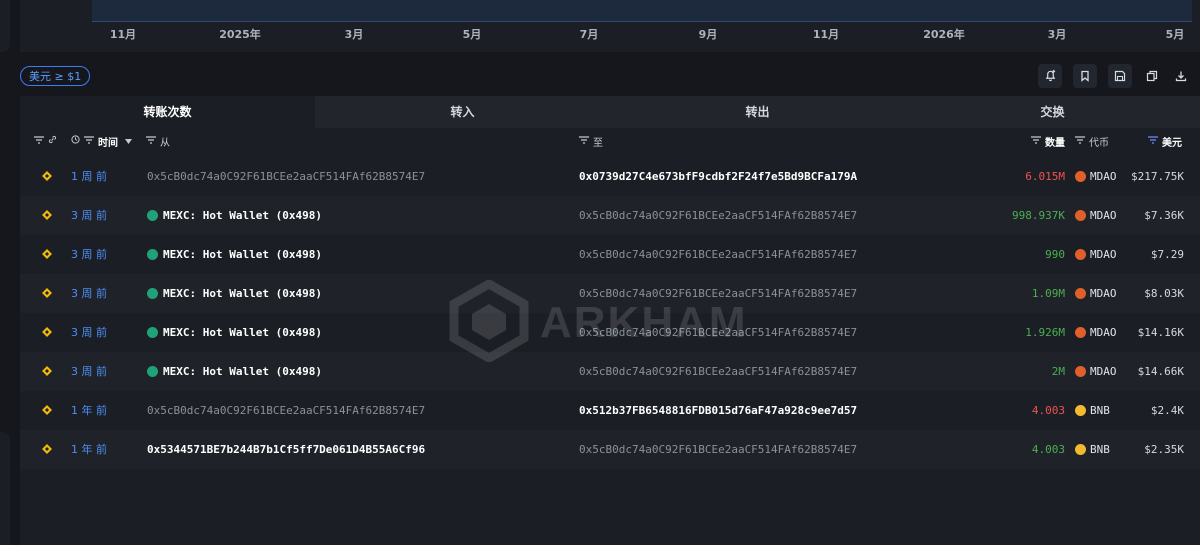 The height and width of the screenshot is (545, 1200). Describe the element at coordinates (55, 76) in the screenshot. I see `usd-filter-chip: 美元 ≥ $1` at that location.